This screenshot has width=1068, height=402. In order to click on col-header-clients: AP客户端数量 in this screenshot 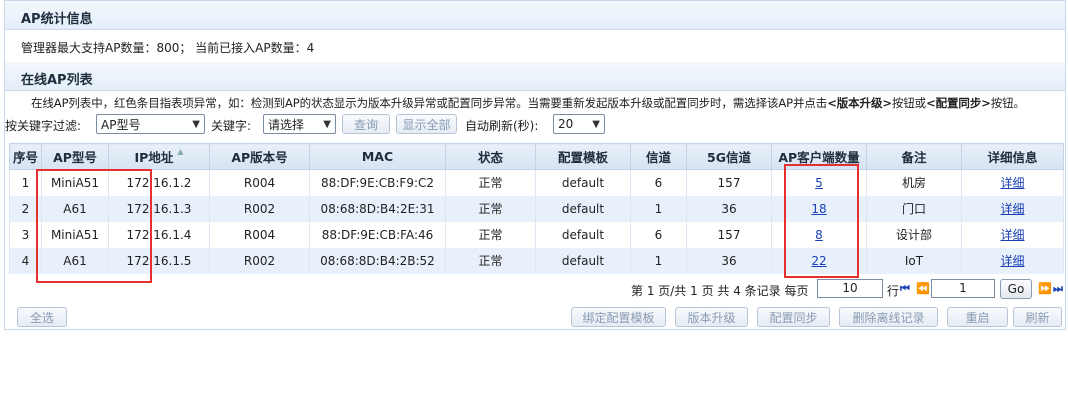, I will do `click(819, 156)`.